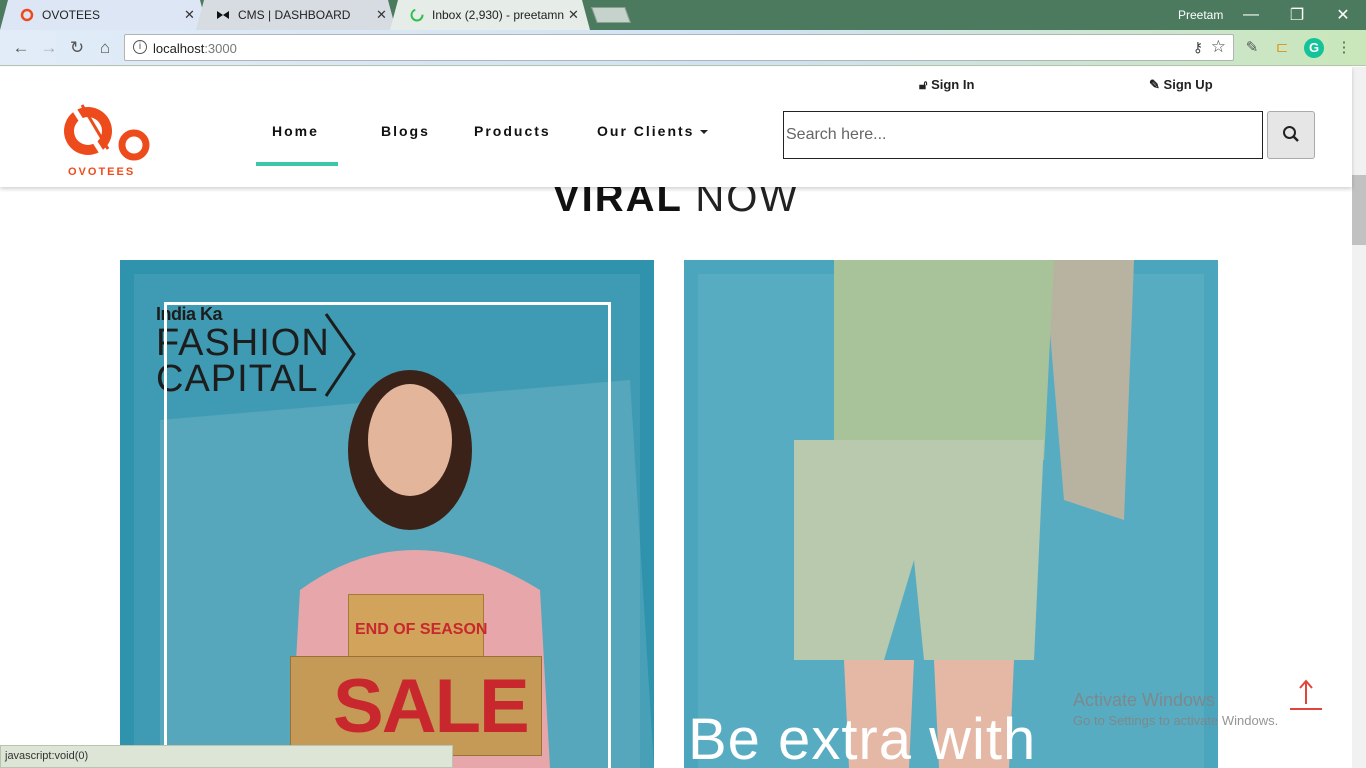 The height and width of the screenshot is (768, 1366). What do you see at coordinates (77, 48) in the screenshot?
I see `reload-icon: ↻` at bounding box center [77, 48].